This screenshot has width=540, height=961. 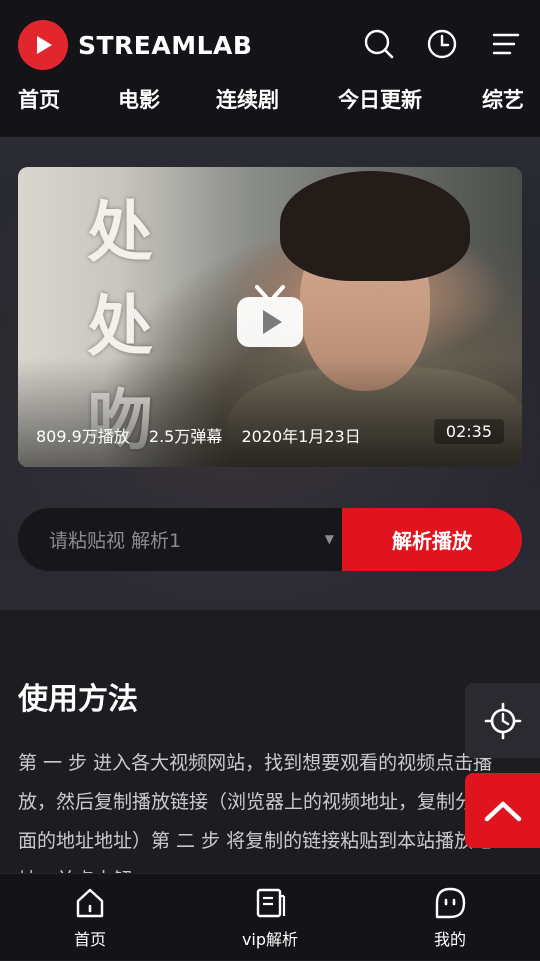 I want to click on bottom-tab-bar: 首页 vip解析 我的, so click(x=270, y=916).